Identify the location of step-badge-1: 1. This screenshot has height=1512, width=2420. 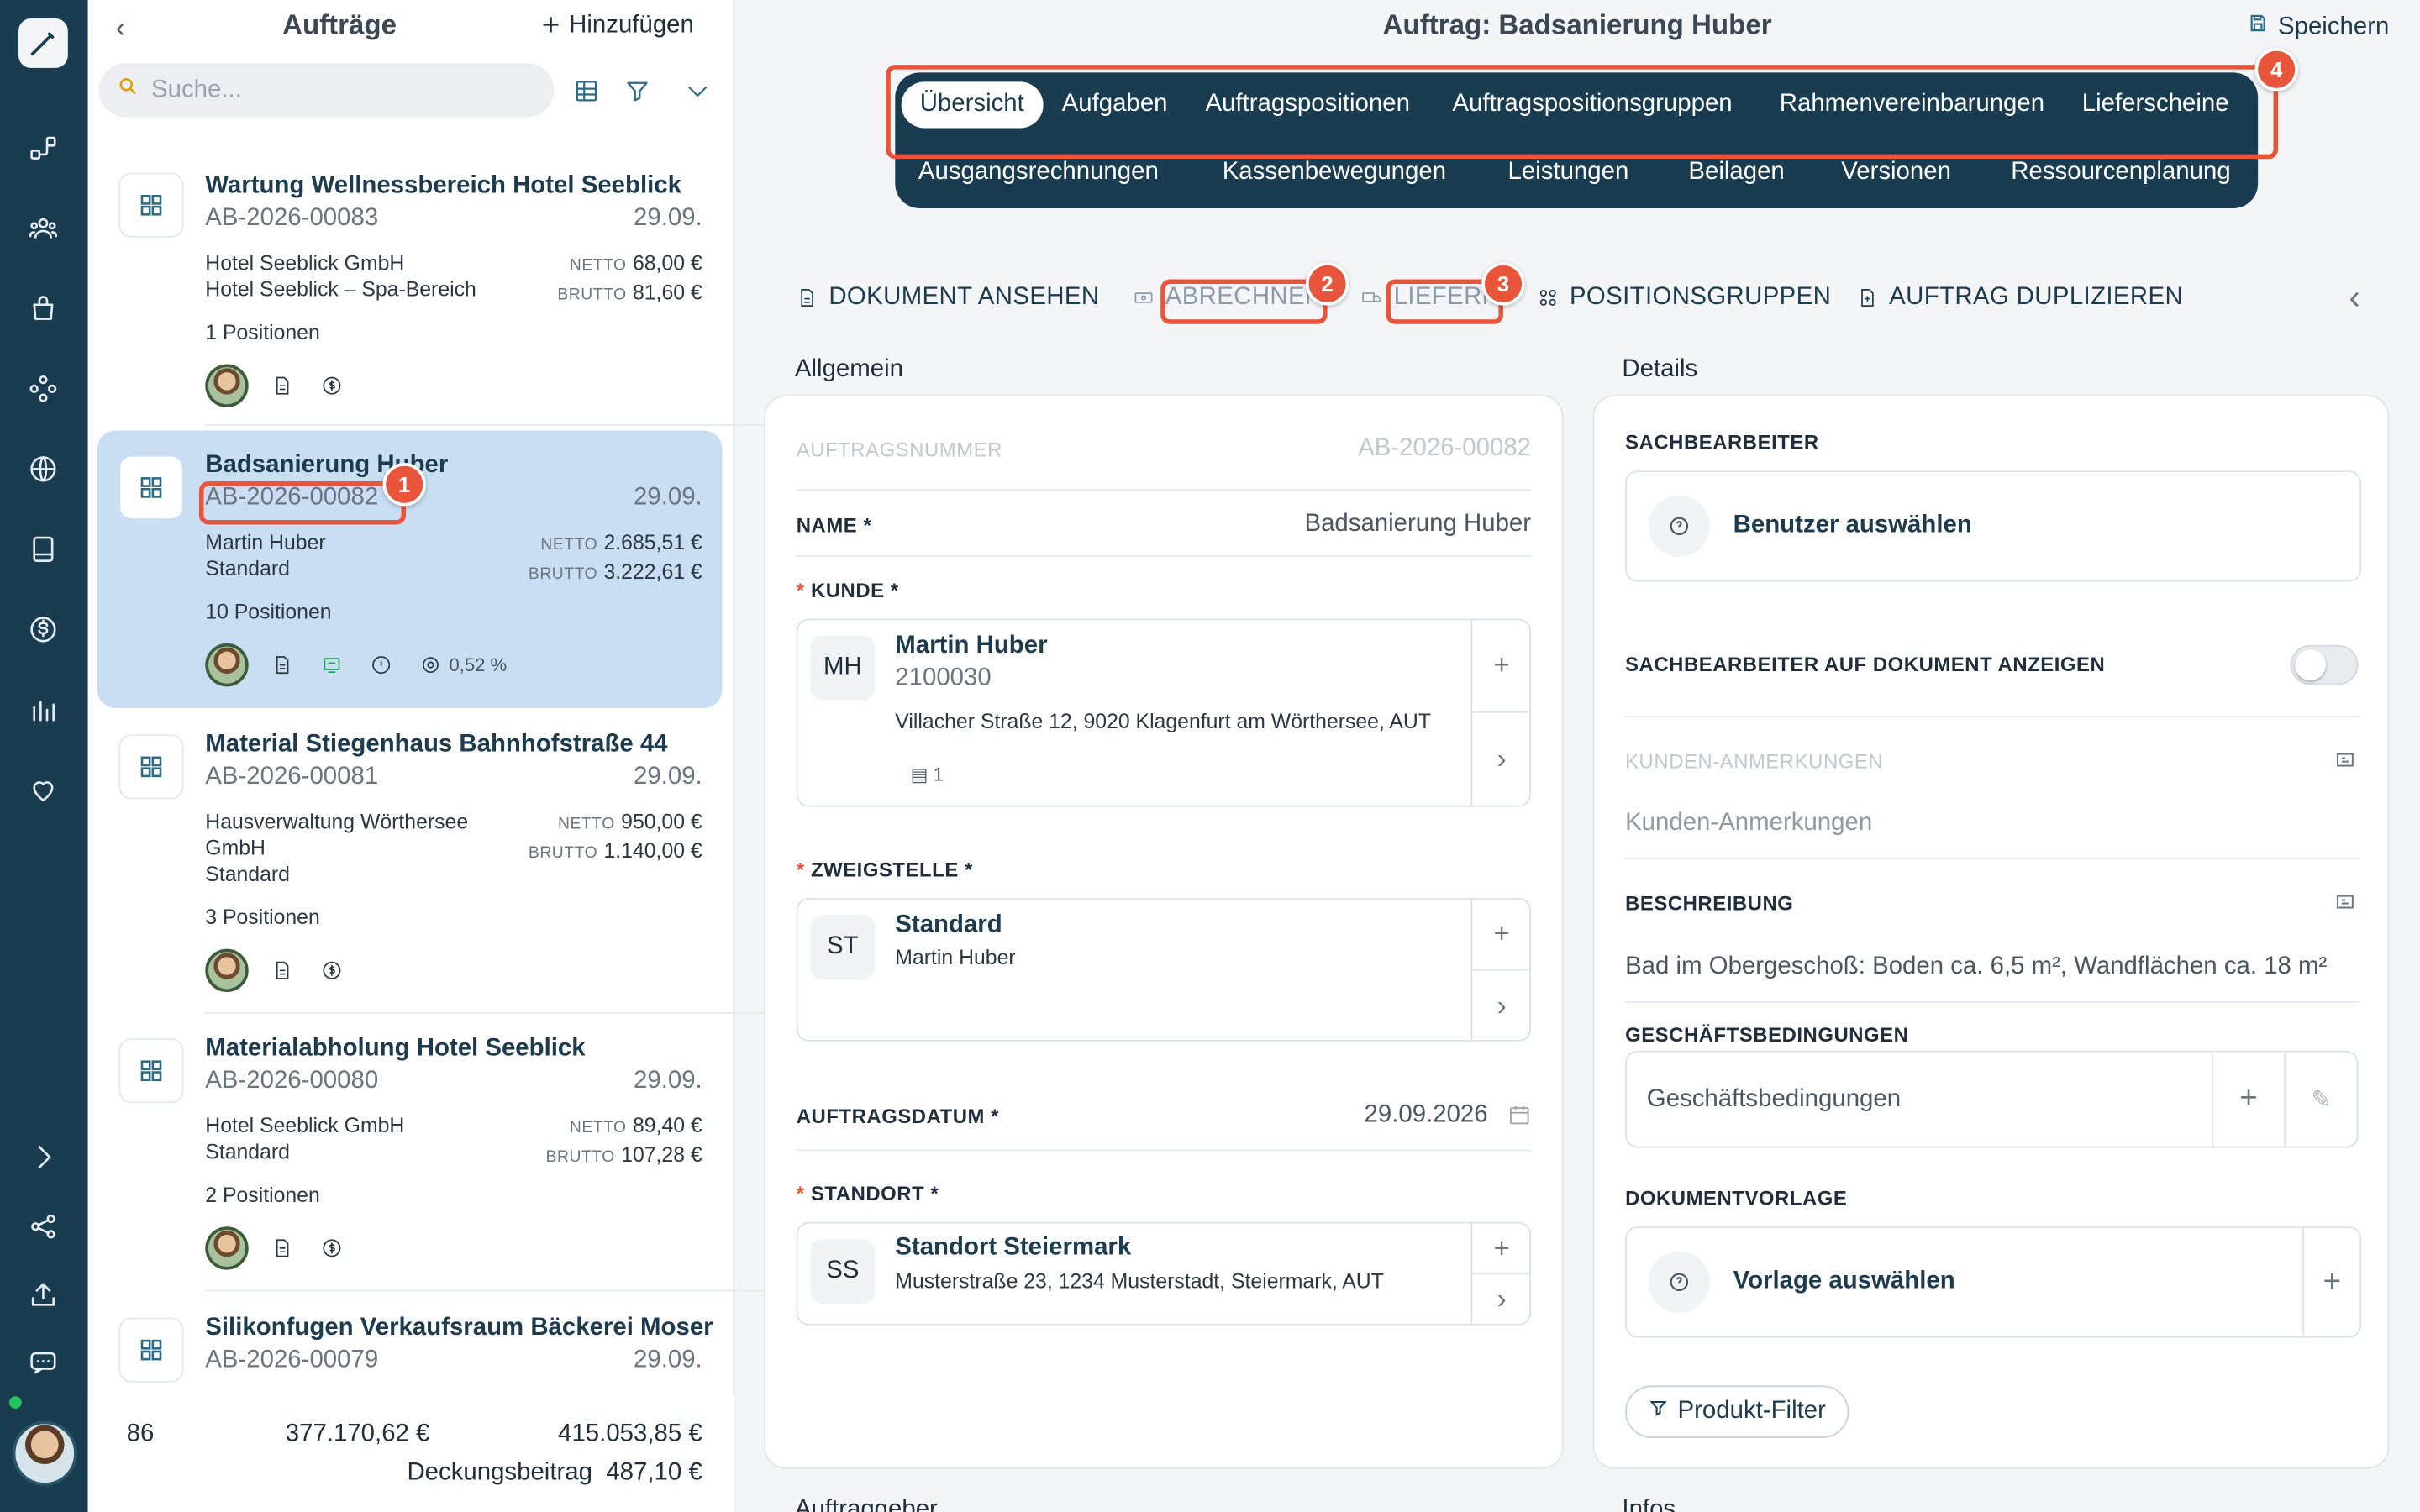
(404, 485).